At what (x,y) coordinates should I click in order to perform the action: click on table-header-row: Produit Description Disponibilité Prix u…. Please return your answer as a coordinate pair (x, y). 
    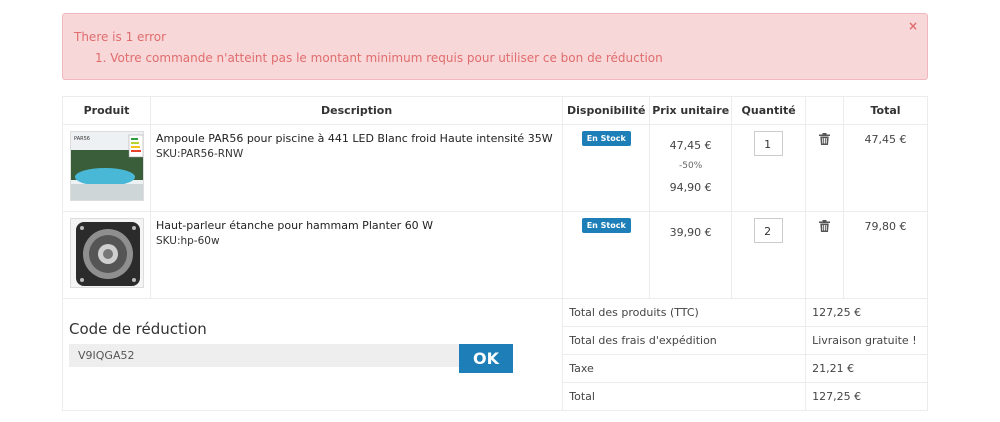
    Looking at the image, I should click on (495, 110).